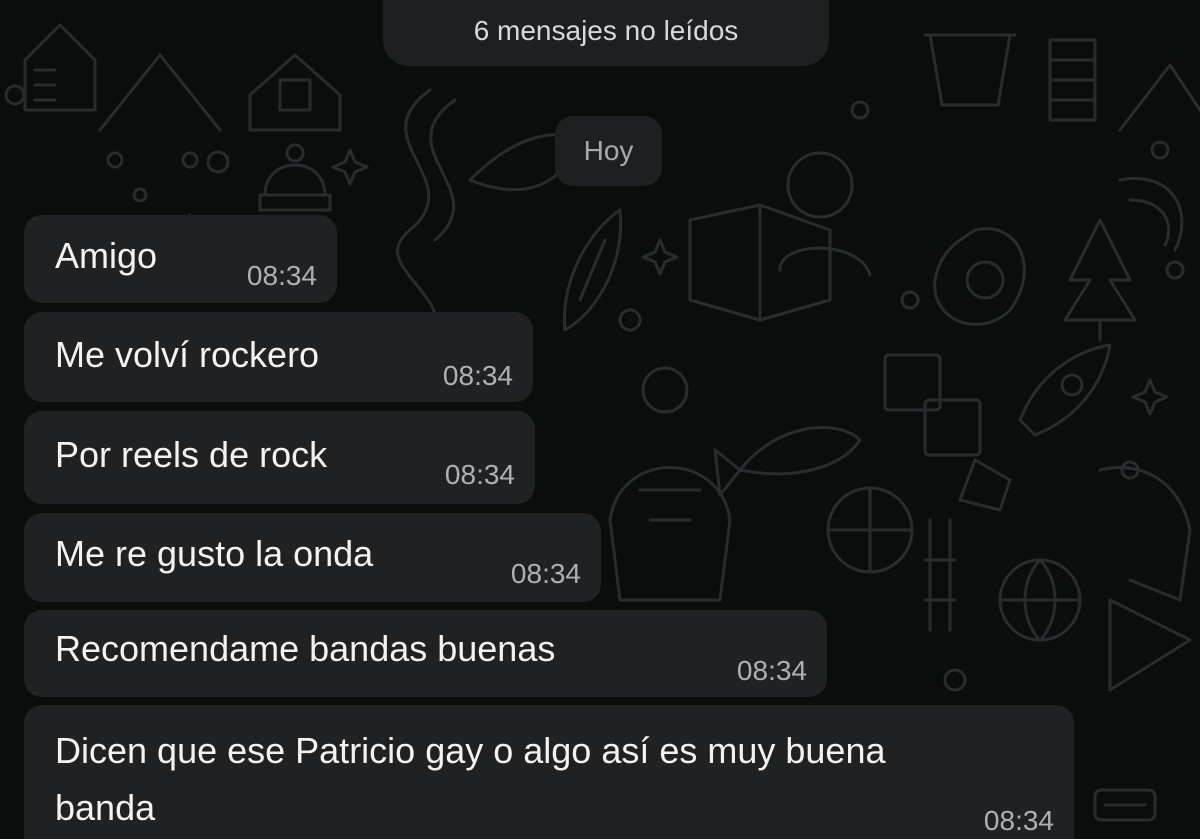  What do you see at coordinates (1150, 645) in the screenshot?
I see `flag-doodle` at bounding box center [1150, 645].